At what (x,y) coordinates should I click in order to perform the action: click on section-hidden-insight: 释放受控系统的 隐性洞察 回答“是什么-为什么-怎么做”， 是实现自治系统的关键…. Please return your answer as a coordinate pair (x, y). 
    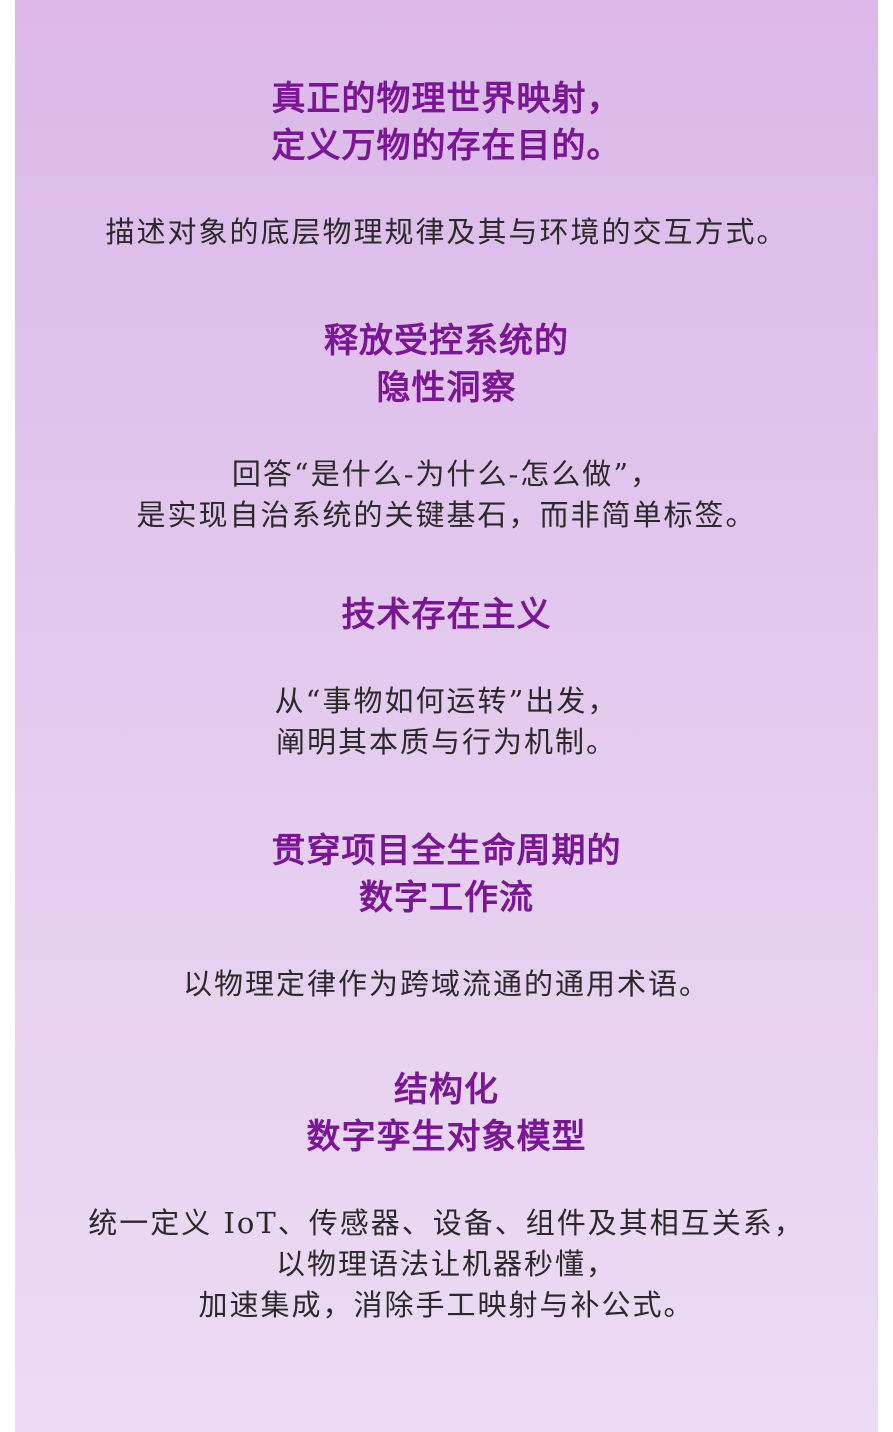
    Looking at the image, I should click on (446, 427).